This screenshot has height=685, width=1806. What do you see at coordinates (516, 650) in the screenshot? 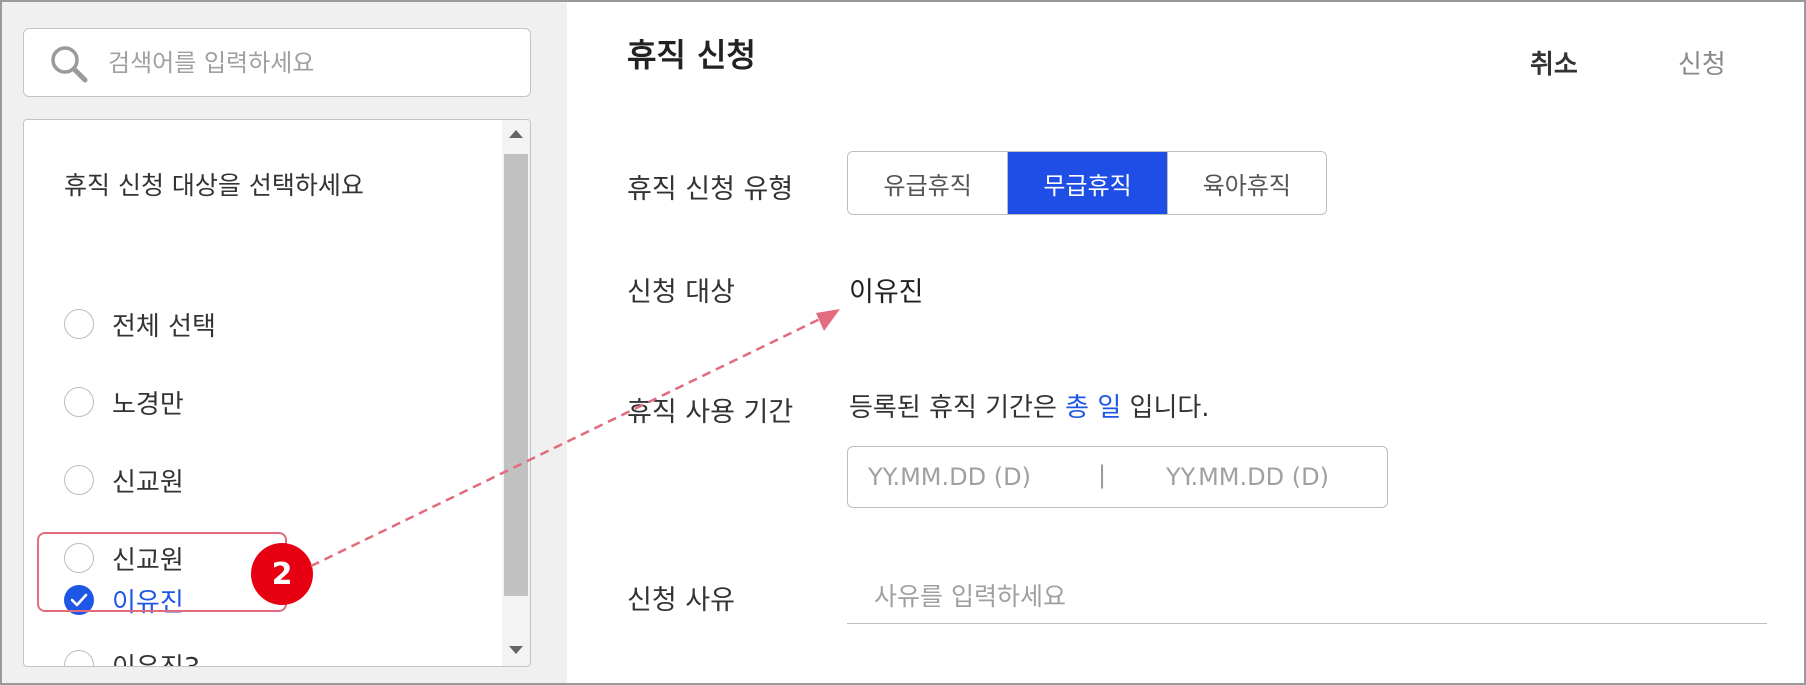
I see `scroll-down-arrow-icon` at bounding box center [516, 650].